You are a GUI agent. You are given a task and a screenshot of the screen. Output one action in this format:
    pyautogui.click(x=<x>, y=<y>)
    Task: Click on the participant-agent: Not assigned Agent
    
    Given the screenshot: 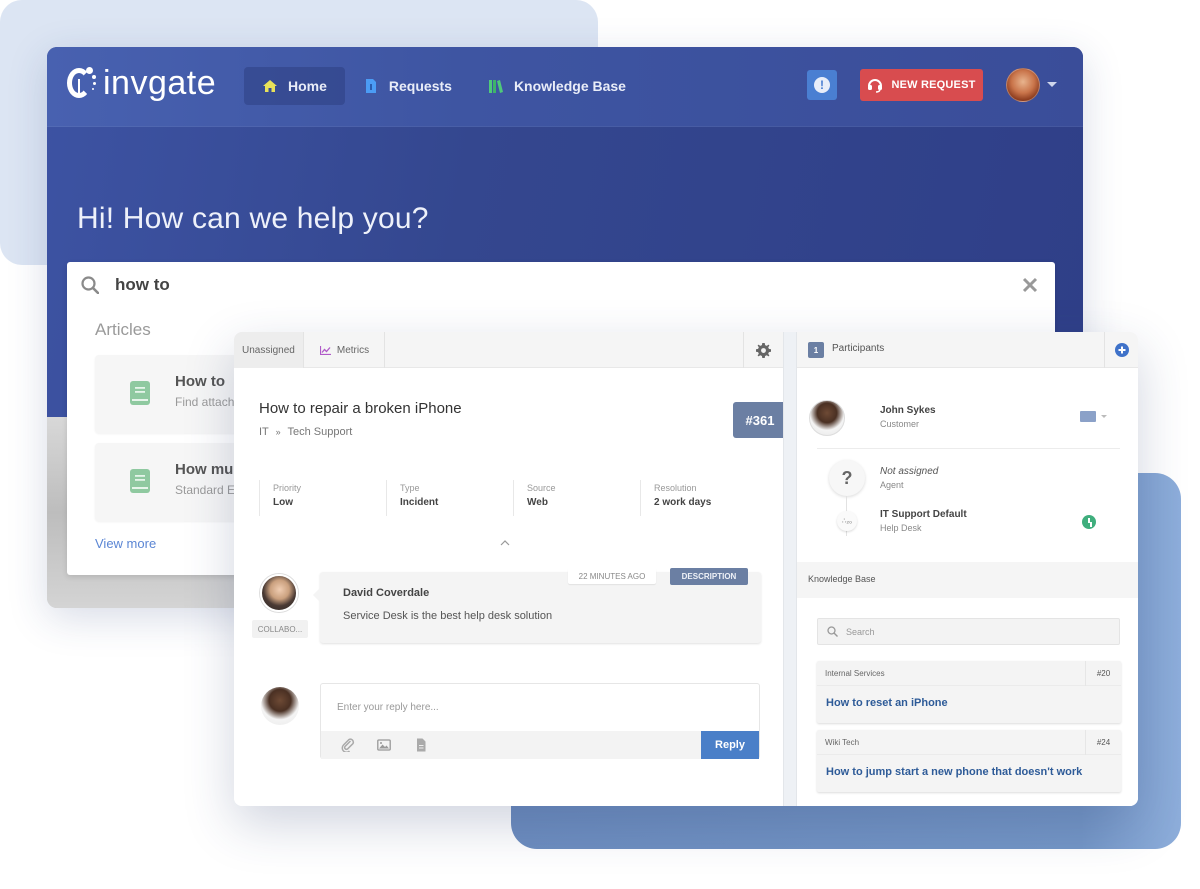 What is the action you would take?
    pyautogui.click(x=1009, y=478)
    